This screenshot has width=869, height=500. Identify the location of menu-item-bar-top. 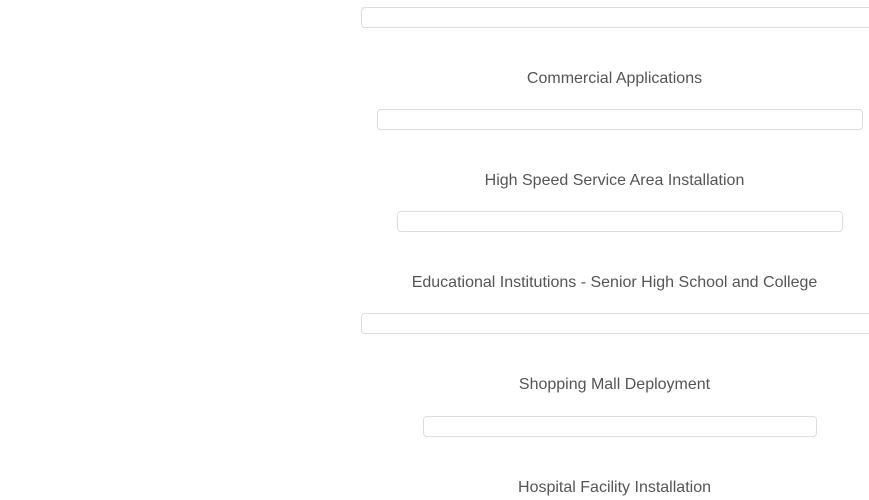
(615, 17).